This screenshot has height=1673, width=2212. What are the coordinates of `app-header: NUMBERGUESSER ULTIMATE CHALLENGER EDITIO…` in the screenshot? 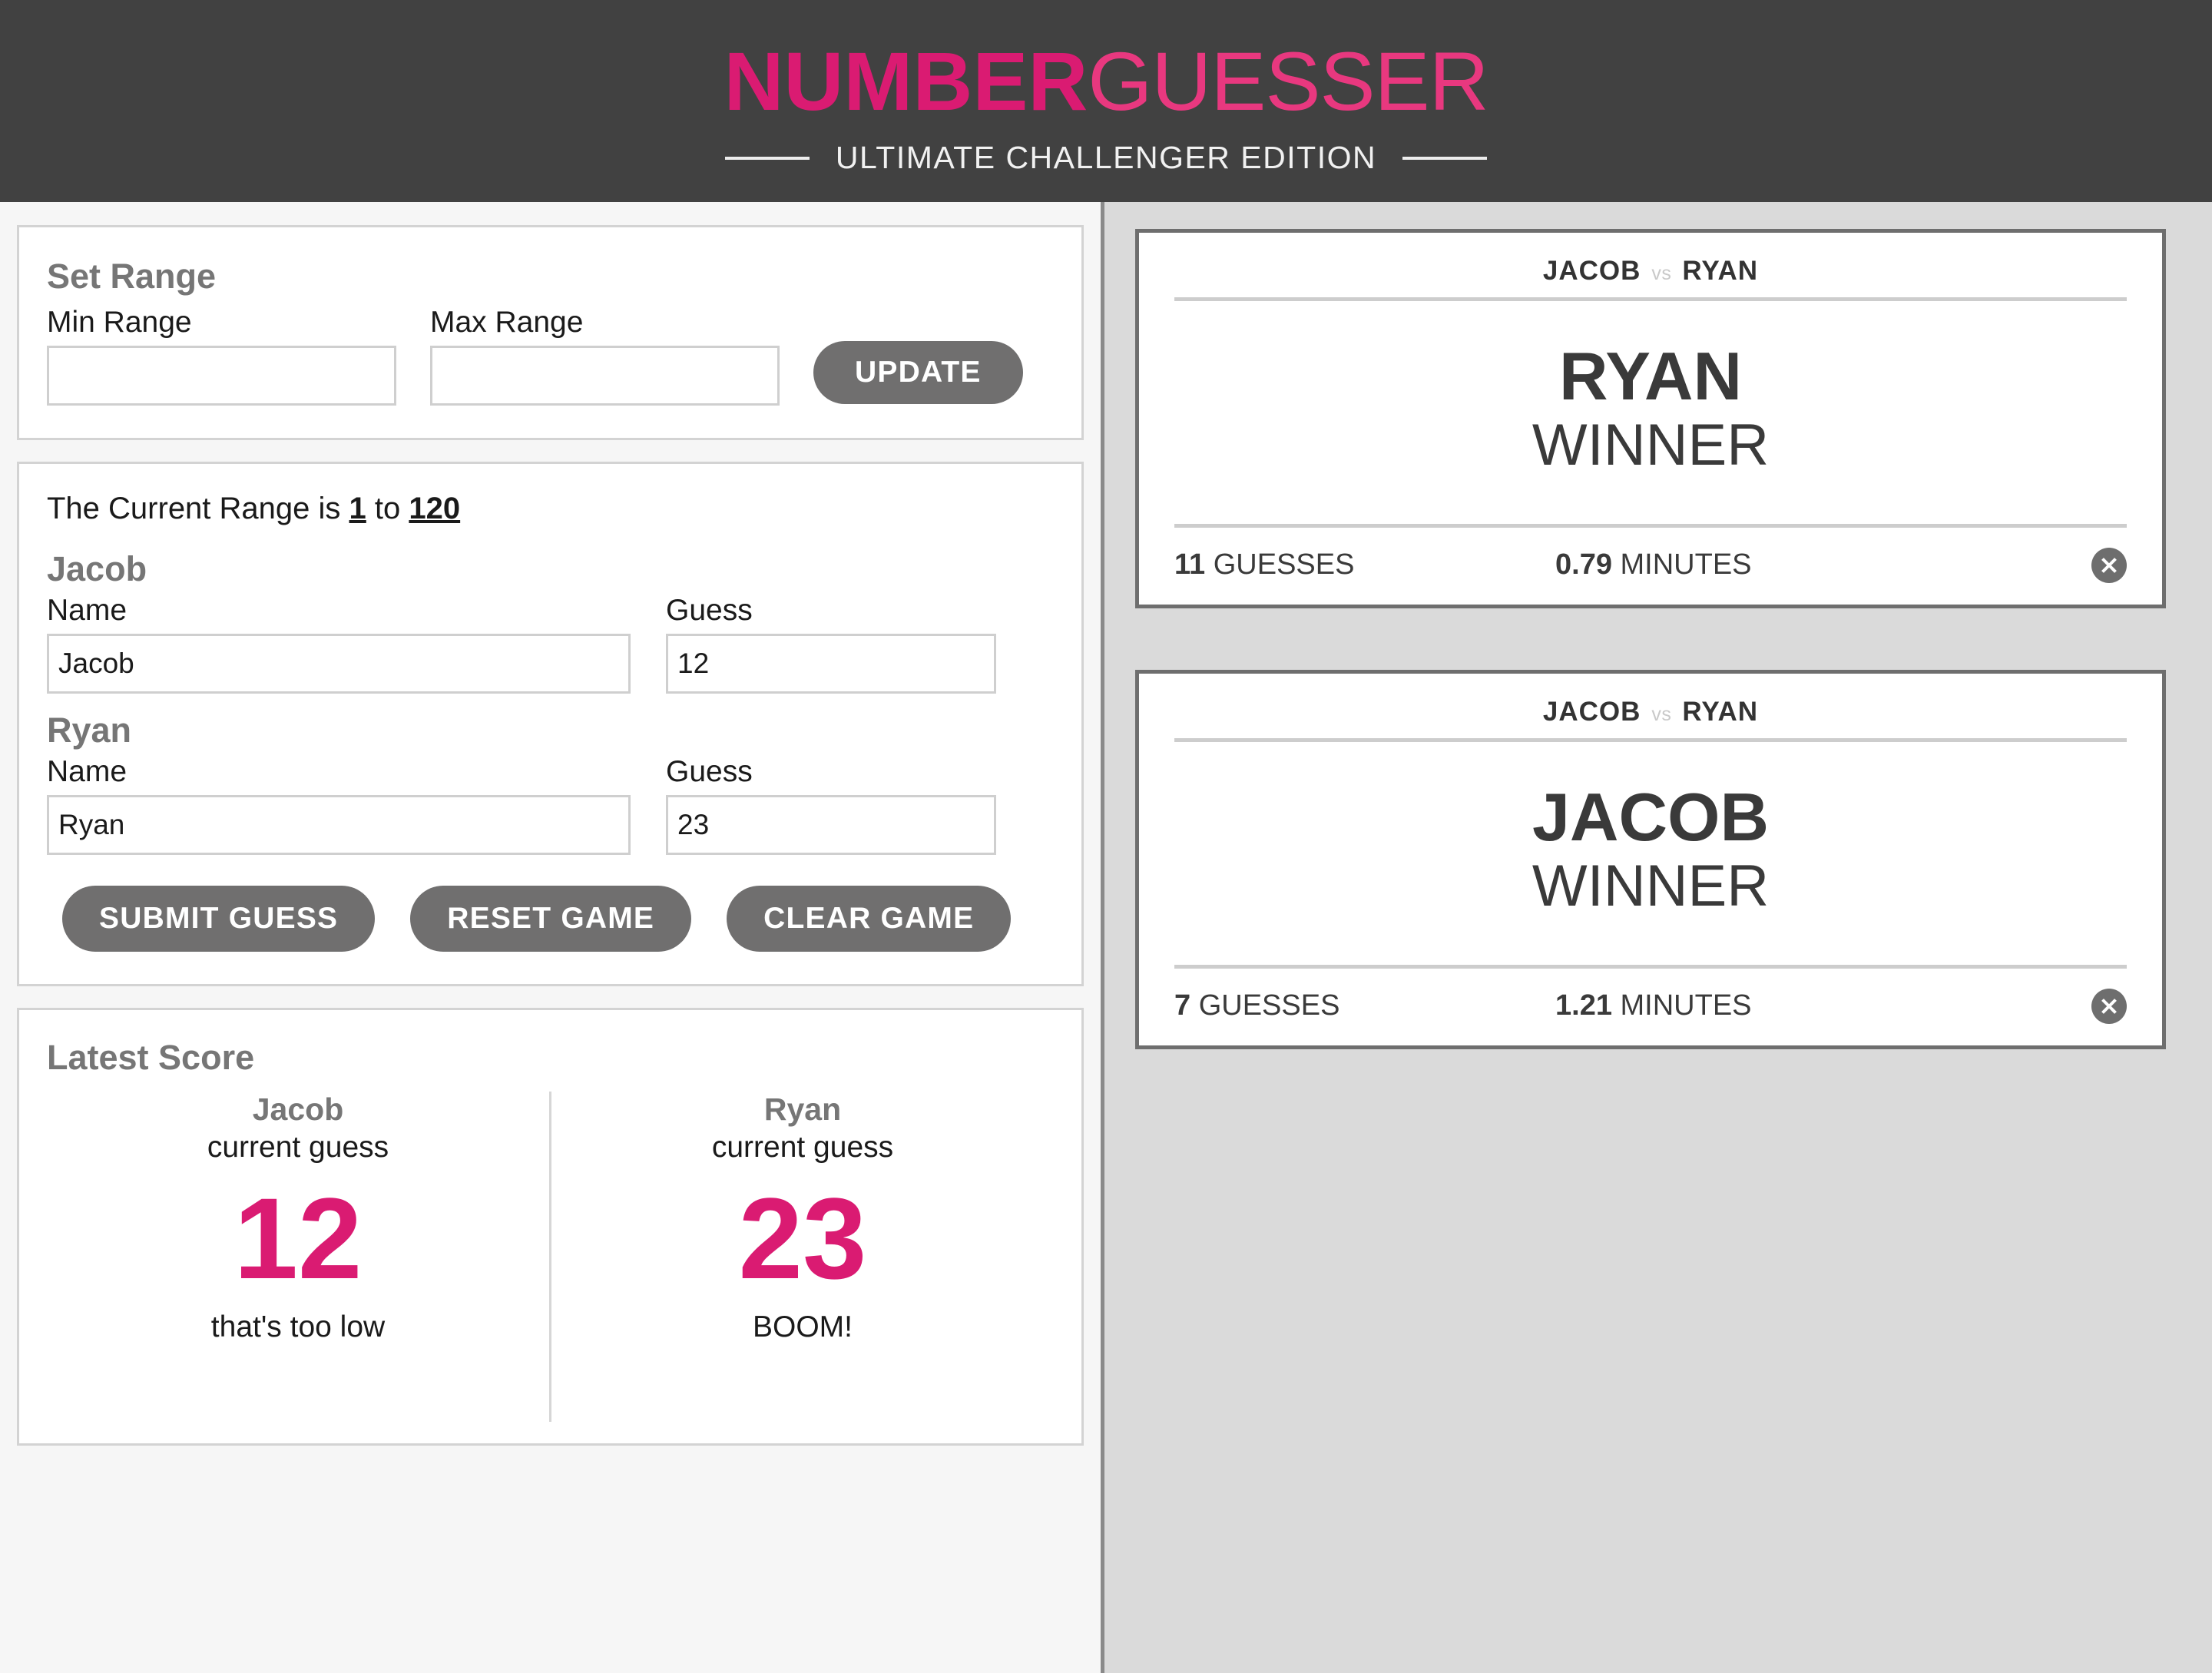 It's located at (1106, 101).